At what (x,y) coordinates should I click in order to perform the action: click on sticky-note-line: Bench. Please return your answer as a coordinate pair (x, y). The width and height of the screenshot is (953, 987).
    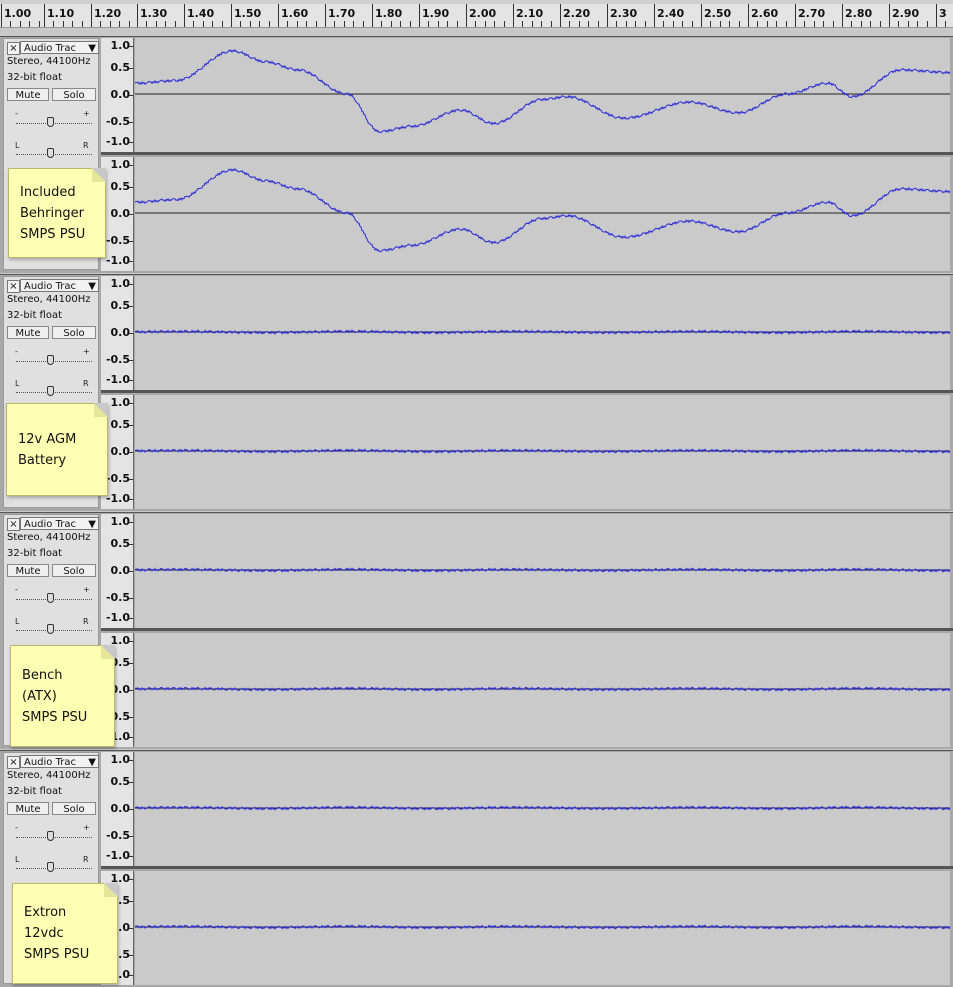
    Looking at the image, I should click on (42, 675).